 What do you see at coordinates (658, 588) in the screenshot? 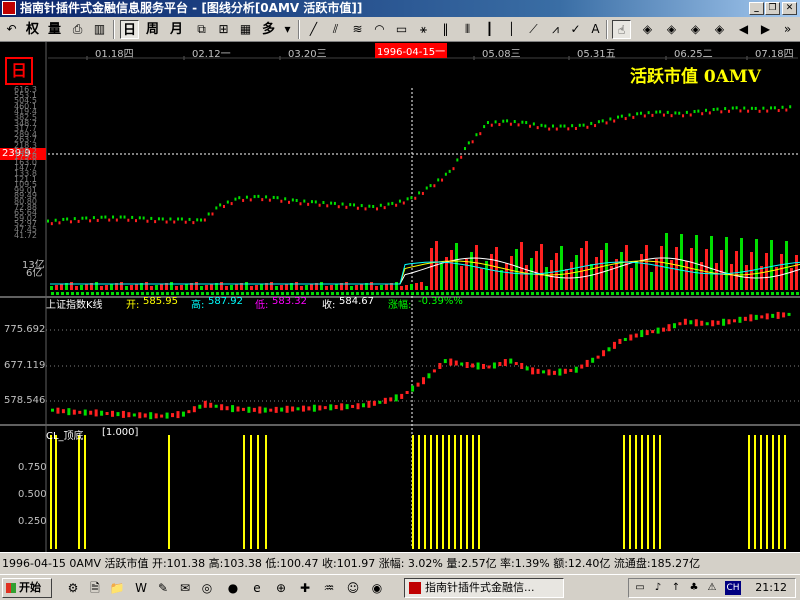
I see `tray-volume-icon: ♪` at bounding box center [658, 588].